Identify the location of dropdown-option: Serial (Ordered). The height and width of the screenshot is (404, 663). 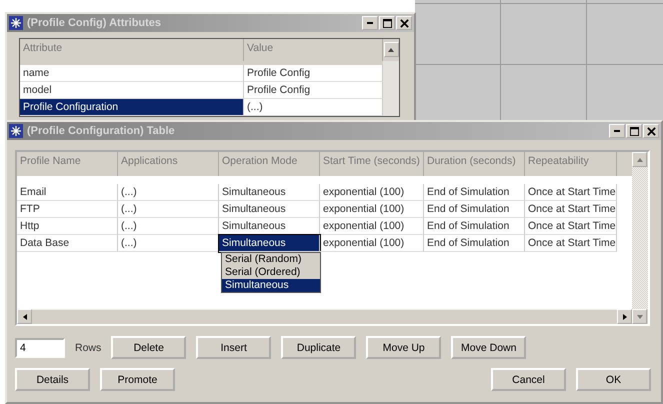
(271, 272).